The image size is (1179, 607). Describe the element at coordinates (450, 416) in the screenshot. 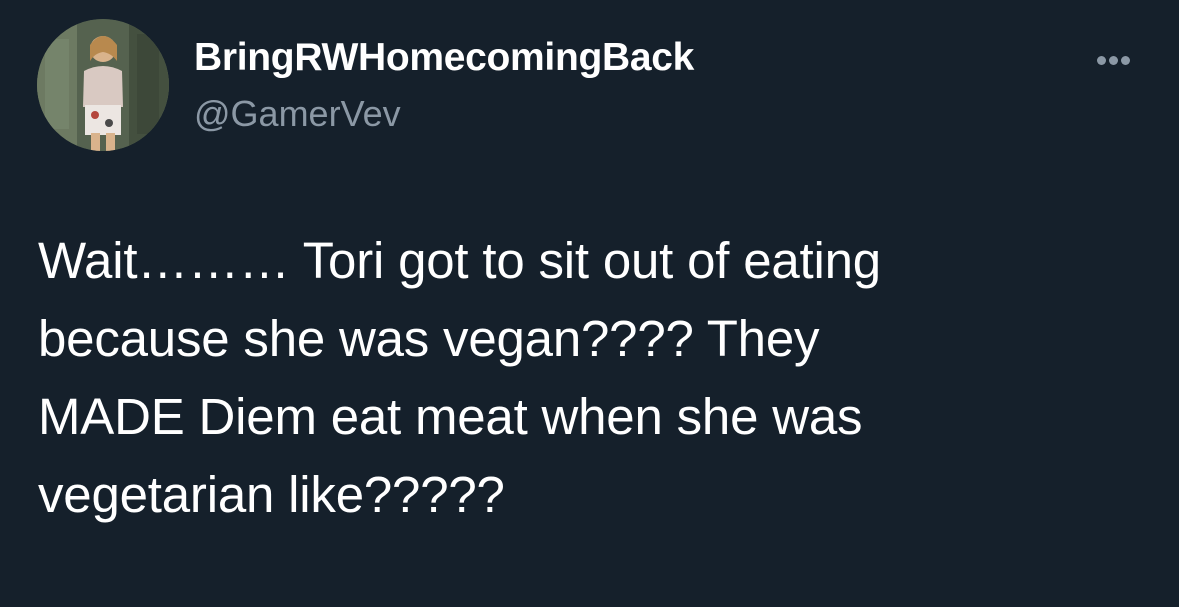

I see `tweet-text-line: MADE Diem eat meat when she was` at that location.